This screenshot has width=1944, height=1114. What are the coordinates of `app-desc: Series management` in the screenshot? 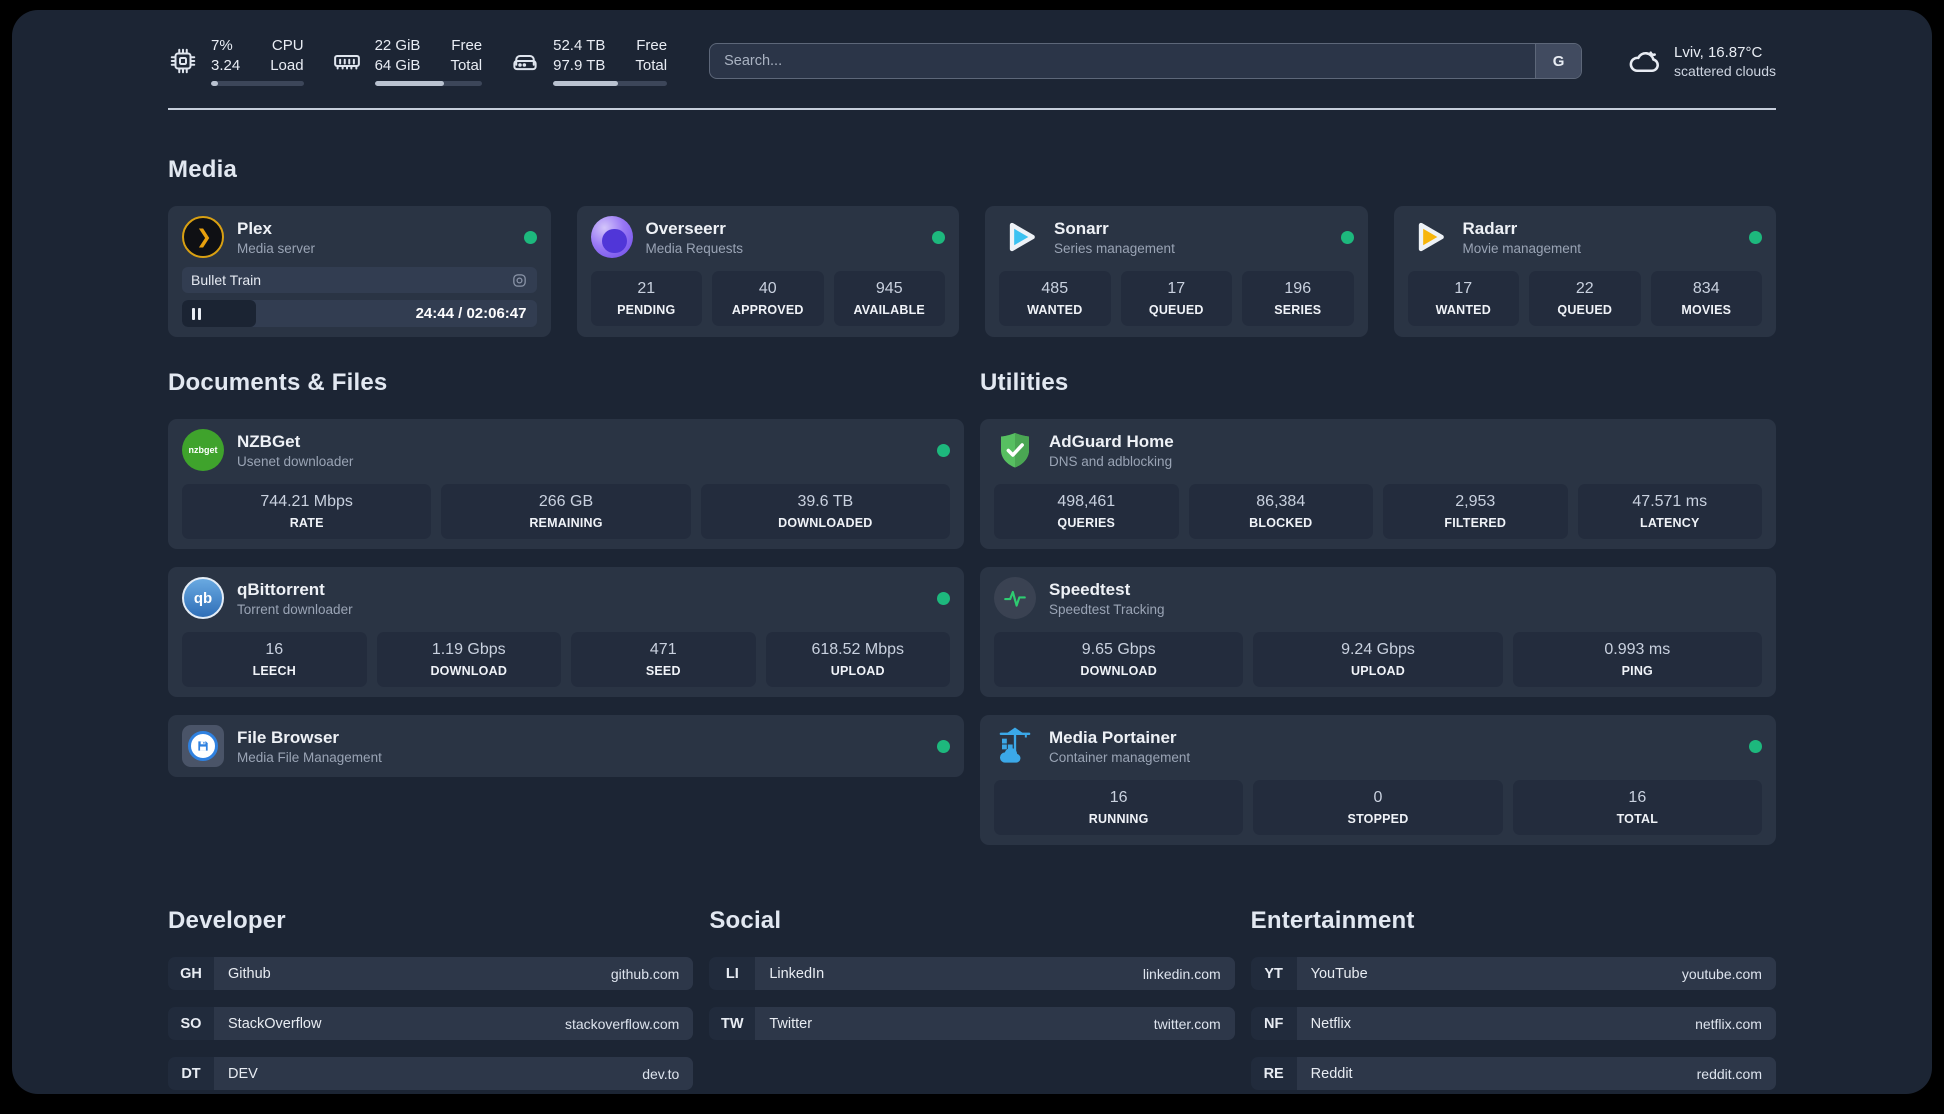 It's located at (1114, 248).